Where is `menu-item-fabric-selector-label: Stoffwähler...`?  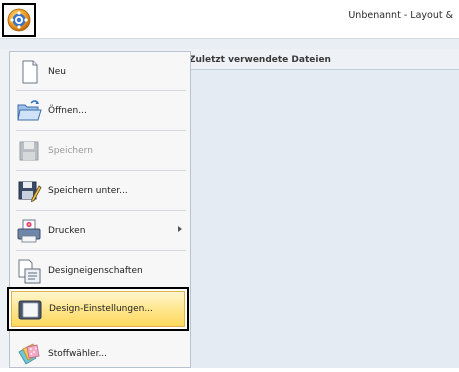 menu-item-fabric-selector-label: Stoffwähler... is located at coordinates (78, 353).